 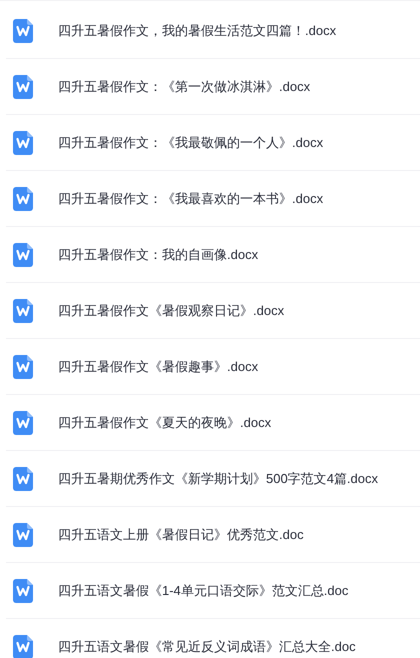 I want to click on file-name: 四升五暑假作文《暑假观察日记》.docx, so click(x=171, y=311).